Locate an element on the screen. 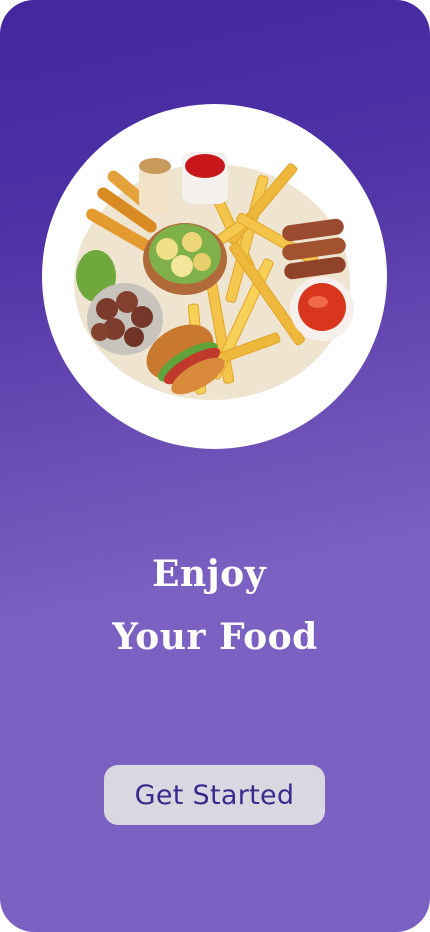  meatball-bowl is located at coordinates (125, 319).